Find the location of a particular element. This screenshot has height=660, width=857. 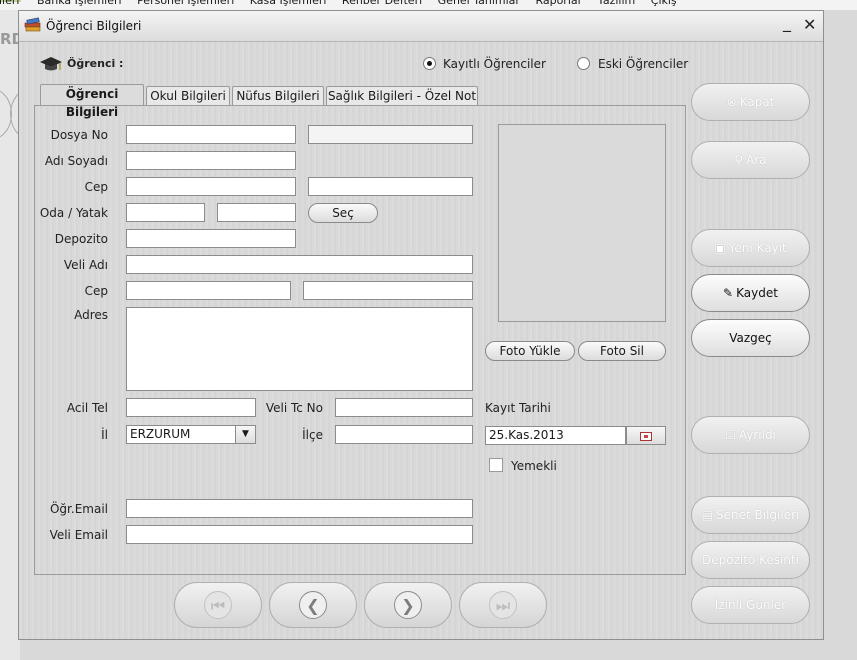

deposit-deduction-button: Depozito Kesinti is located at coordinates (750, 560).